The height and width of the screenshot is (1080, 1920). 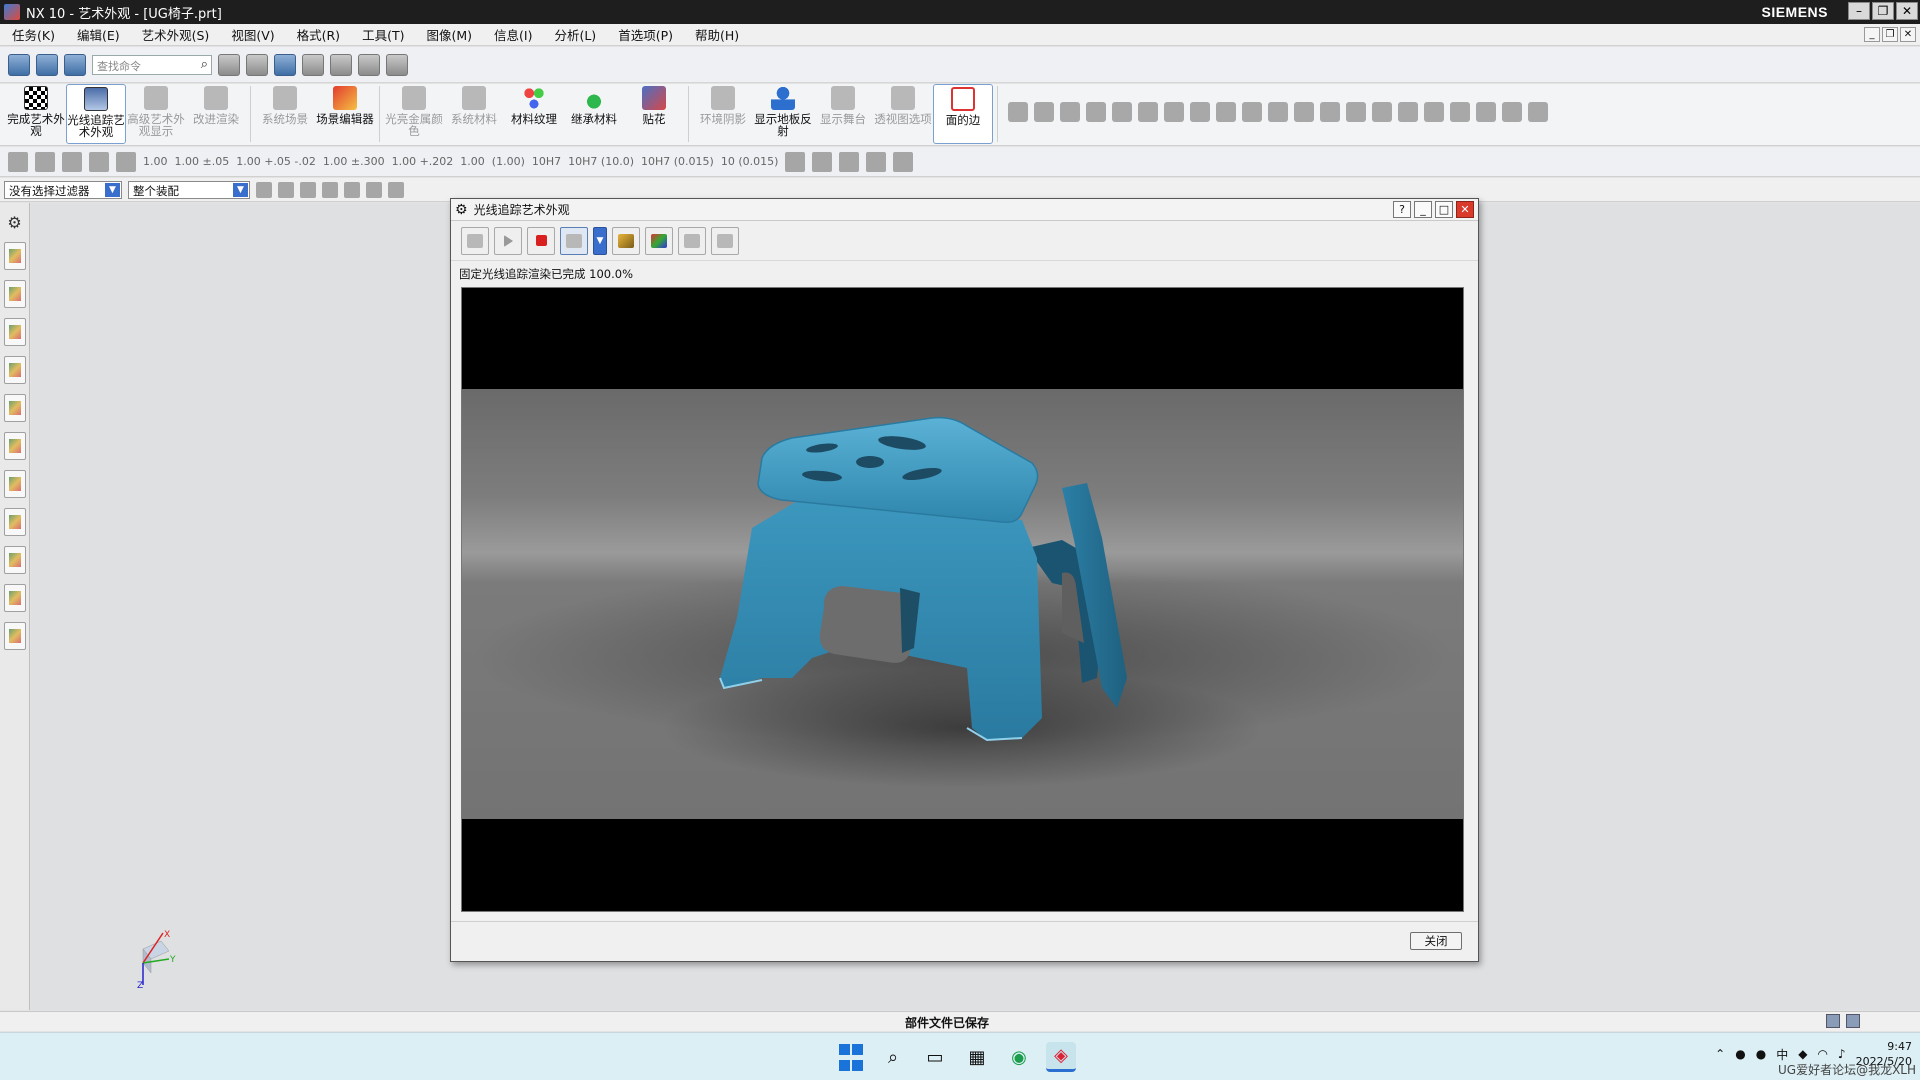 I want to click on tolerance-format: 1.00 +.202, so click(x=423, y=161).